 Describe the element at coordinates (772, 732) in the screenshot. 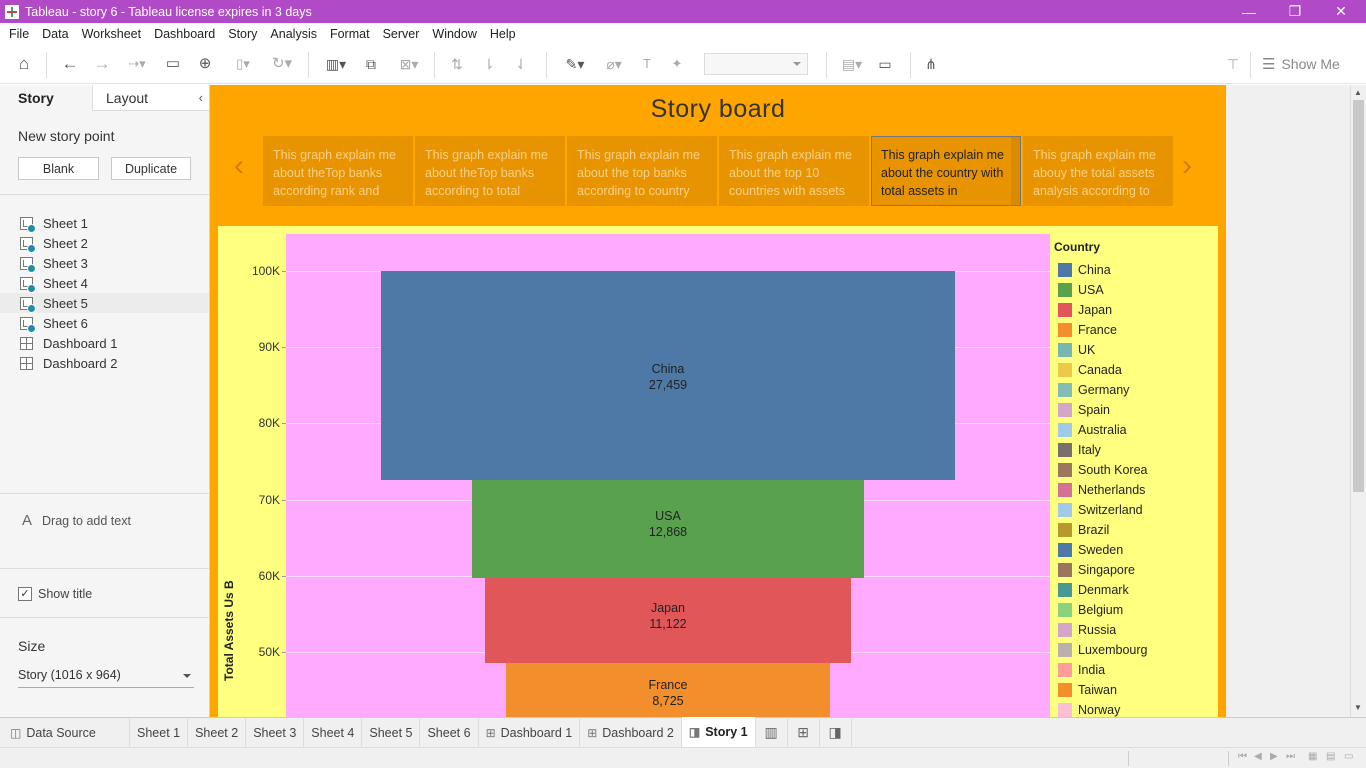

I see `new-worksheet-icon: ▥` at that location.